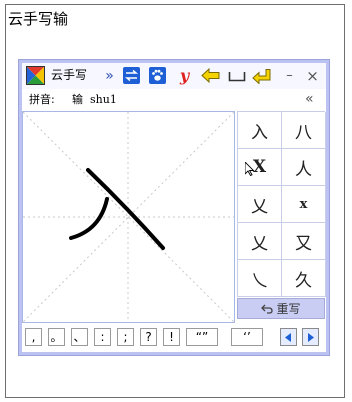 The image size is (352, 402). What do you see at coordinates (56, 337) in the screenshot?
I see `punct-button: 。` at bounding box center [56, 337].